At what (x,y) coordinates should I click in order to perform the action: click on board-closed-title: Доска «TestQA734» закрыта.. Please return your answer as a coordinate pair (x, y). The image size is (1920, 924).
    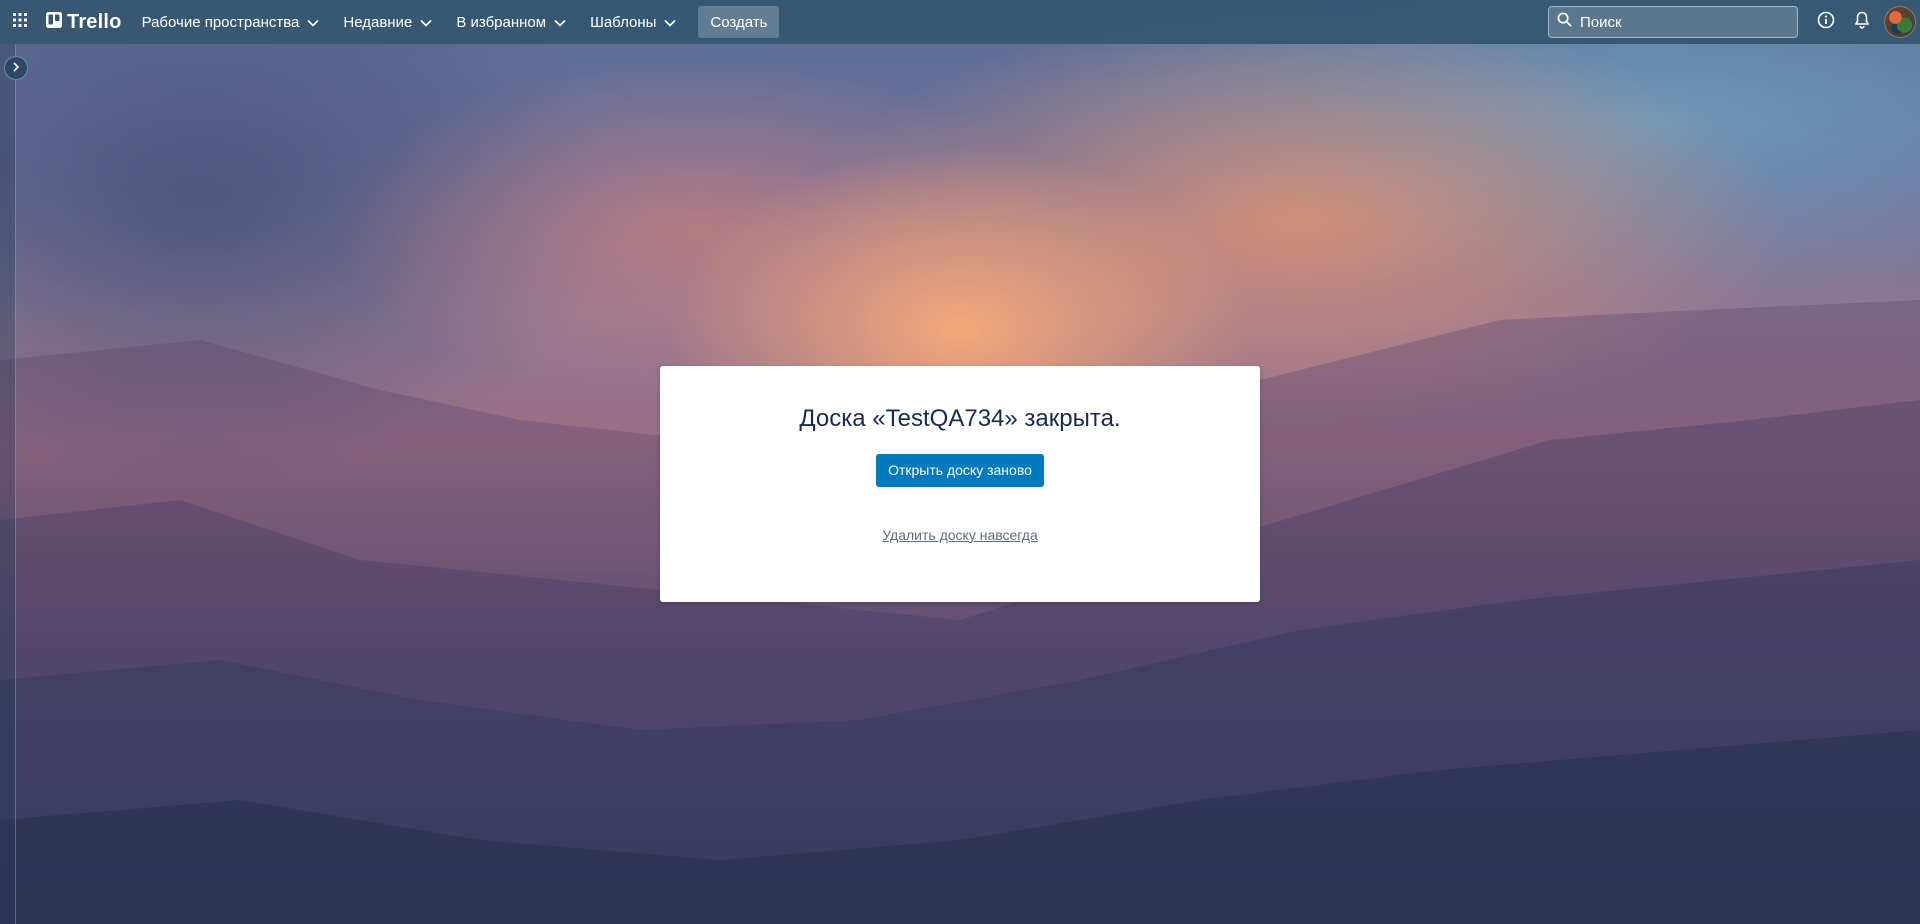
    Looking at the image, I should click on (960, 418).